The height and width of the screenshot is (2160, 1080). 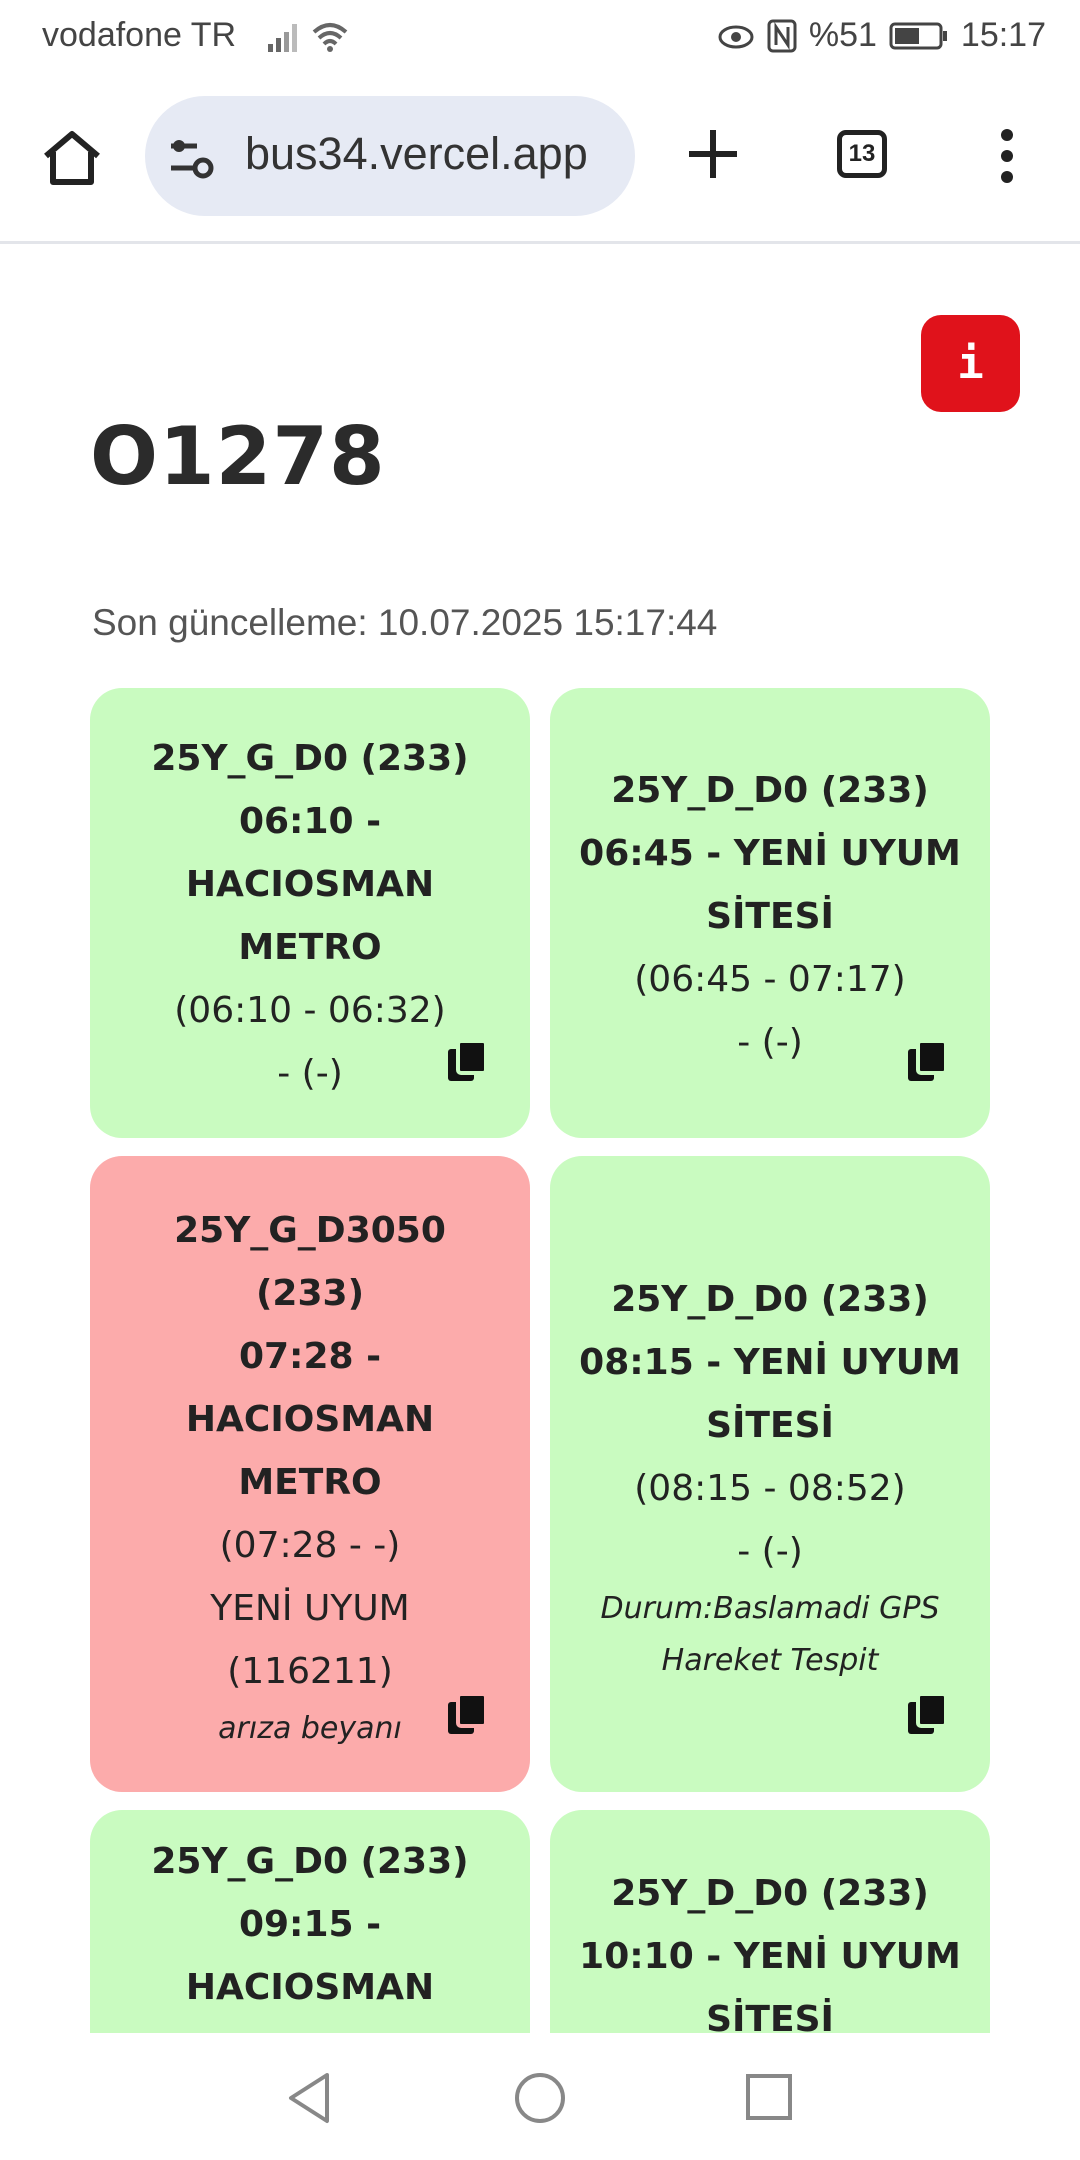 I want to click on address-bar: bus34.vercel.app, so click(x=390, y=156).